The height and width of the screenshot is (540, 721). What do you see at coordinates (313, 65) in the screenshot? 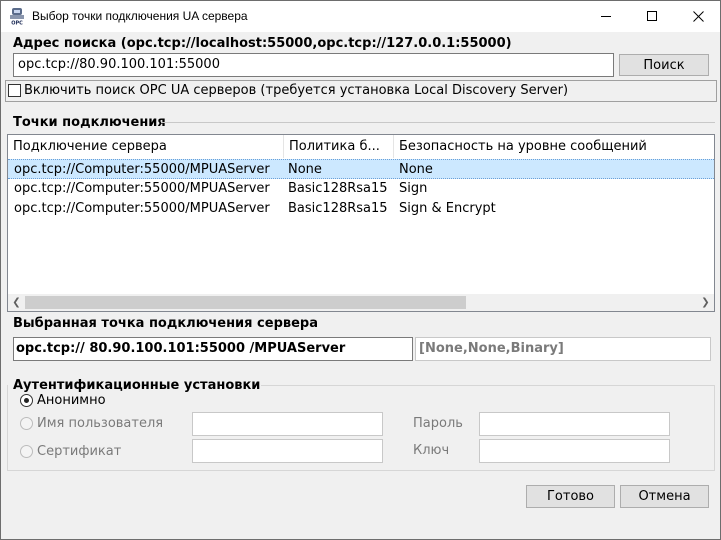
I see `search-address-input: opc.tcp://80.90.100.101:55000` at bounding box center [313, 65].